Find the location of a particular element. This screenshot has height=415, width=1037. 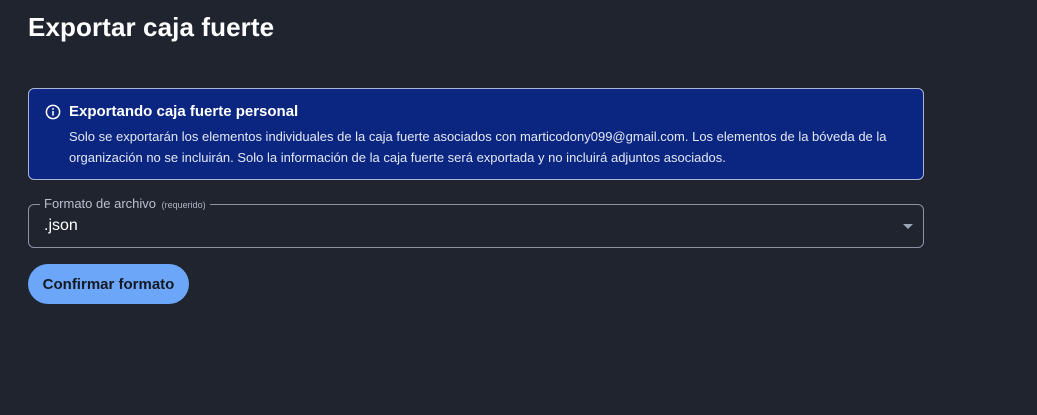

file-format-value: .json is located at coordinates (61, 225).